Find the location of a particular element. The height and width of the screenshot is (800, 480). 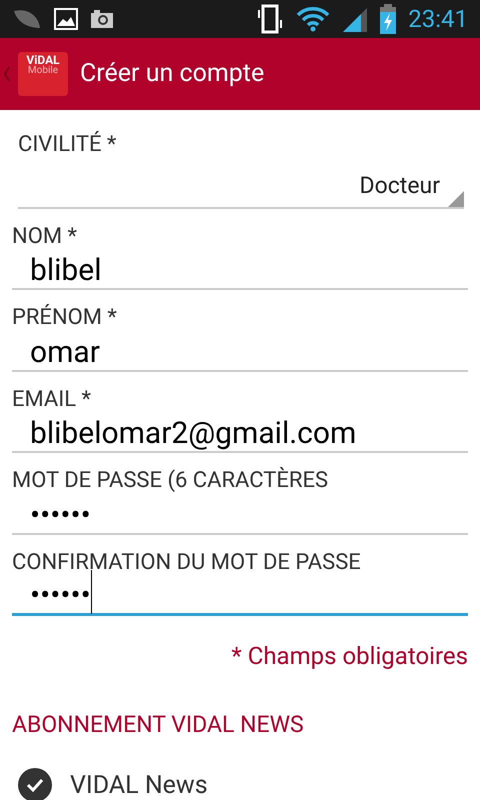

field-label: EMAIL * is located at coordinates (52, 399).